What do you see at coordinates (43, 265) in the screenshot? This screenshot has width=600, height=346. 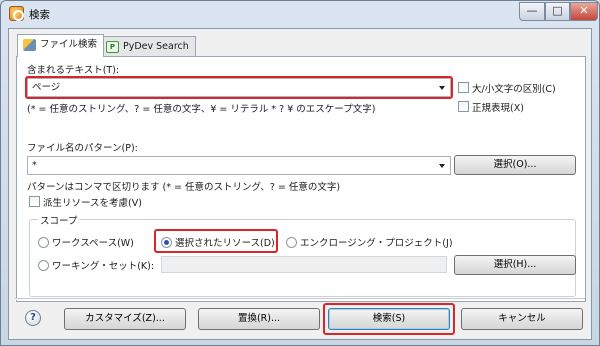 I see `working-set-radio` at bounding box center [43, 265].